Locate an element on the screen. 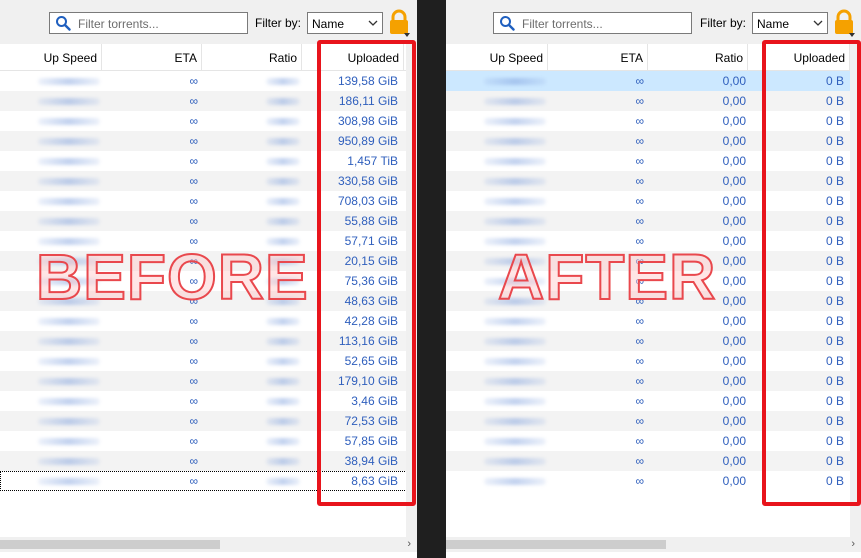 This screenshot has width=861, height=558. uploaded-cell: 950,89 GiB is located at coordinates (367, 141).